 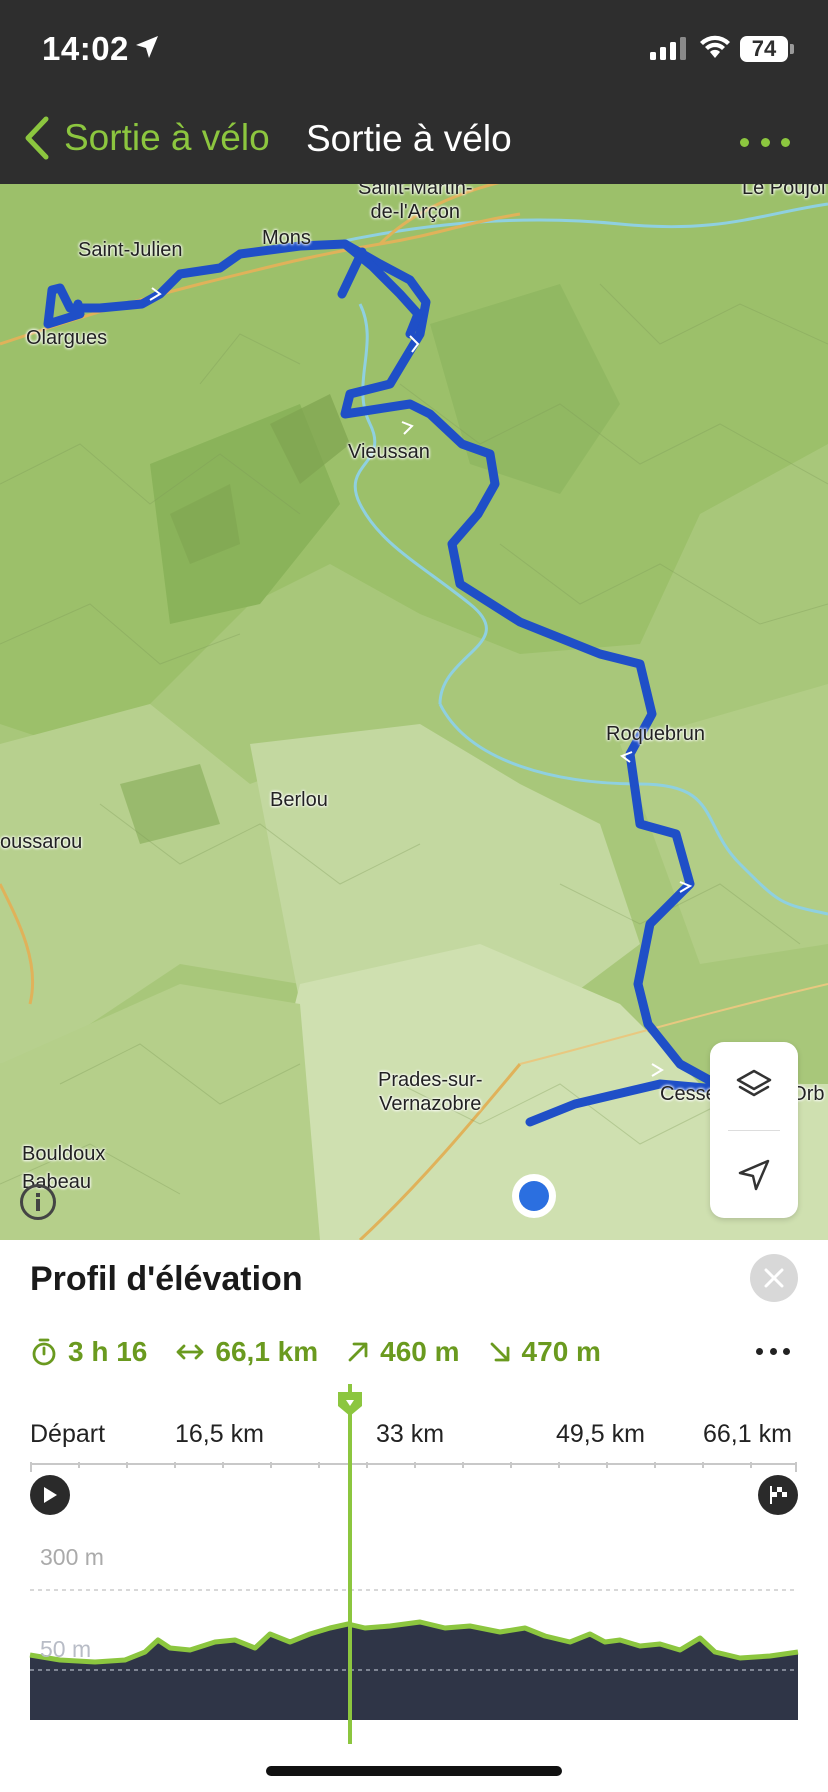 What do you see at coordinates (350, 1564) in the screenshot?
I see `profile-cursor` at bounding box center [350, 1564].